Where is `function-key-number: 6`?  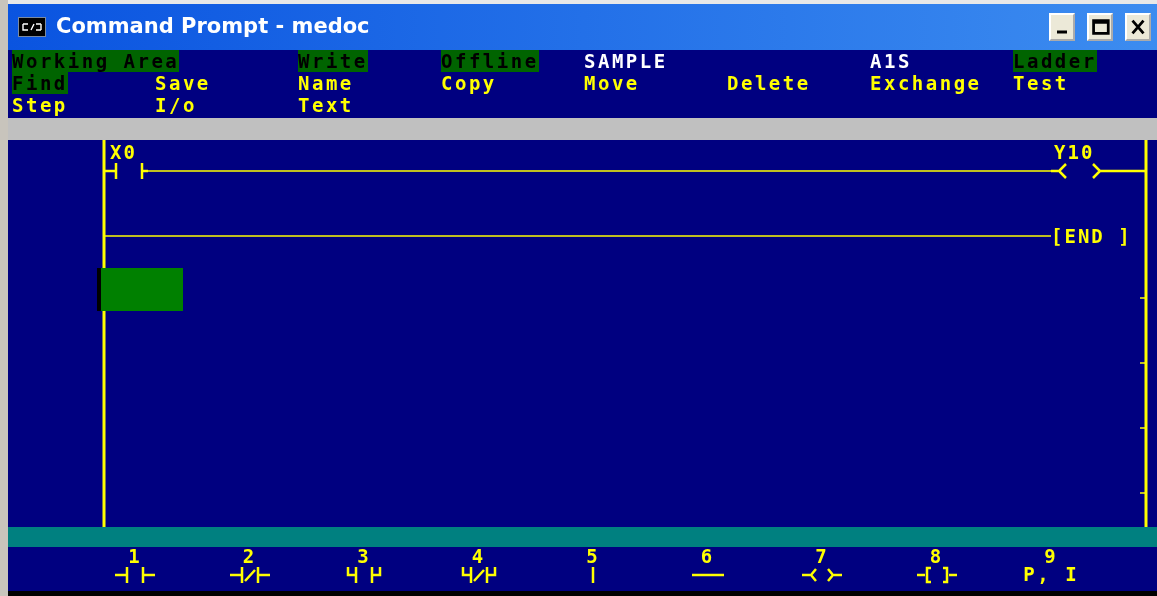
function-key-number: 6 is located at coordinates (707, 556).